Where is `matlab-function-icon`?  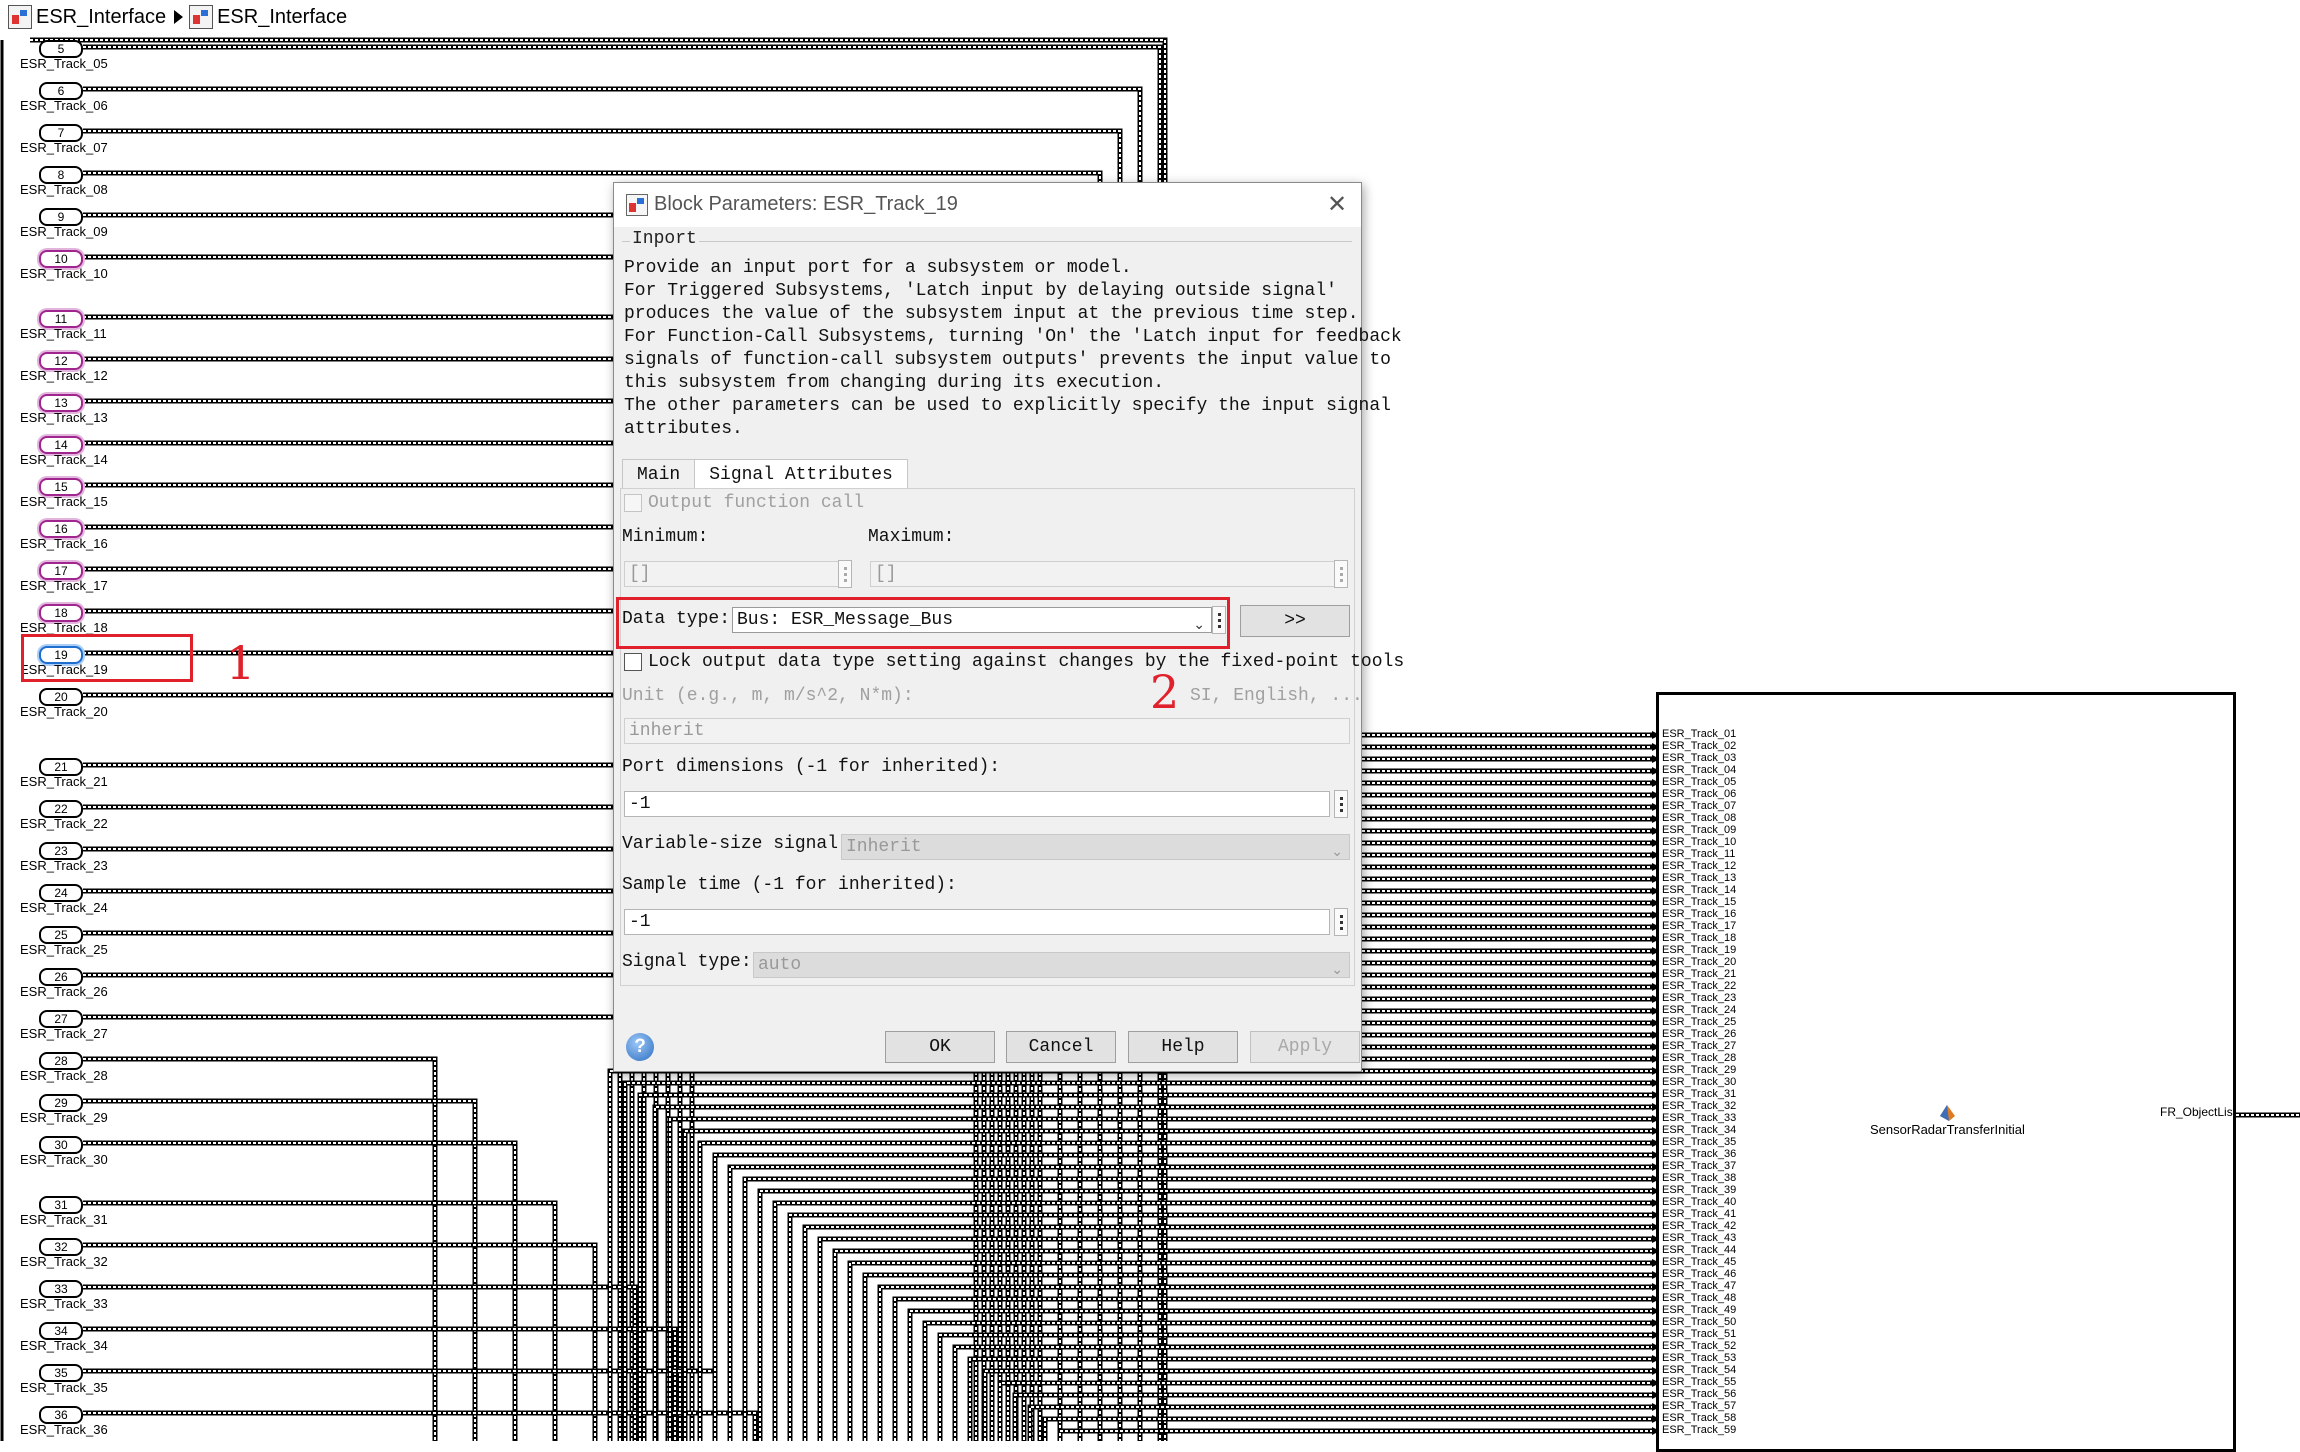
matlab-function-icon is located at coordinates (1947, 1113).